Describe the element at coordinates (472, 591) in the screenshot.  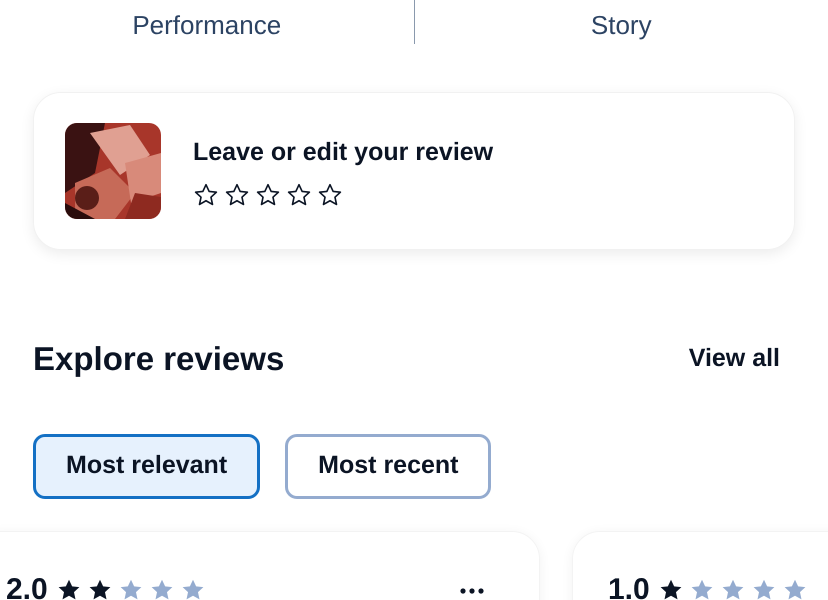
I see `more-icon` at that location.